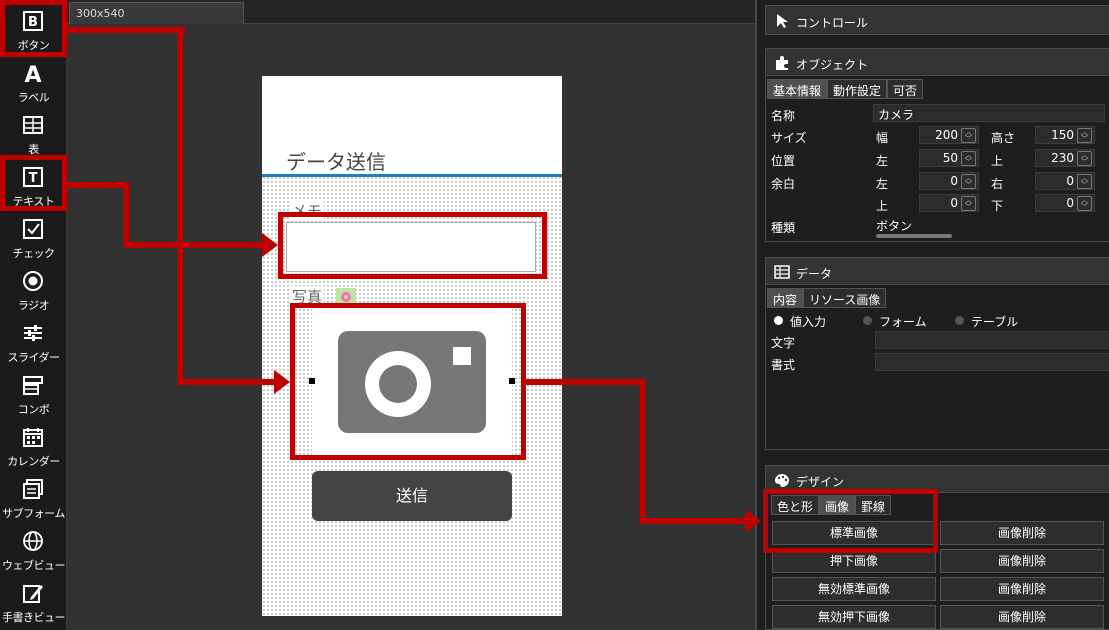  What do you see at coordinates (995, 322) in the screenshot?
I see `radio-table-label: テーブル` at bounding box center [995, 322].